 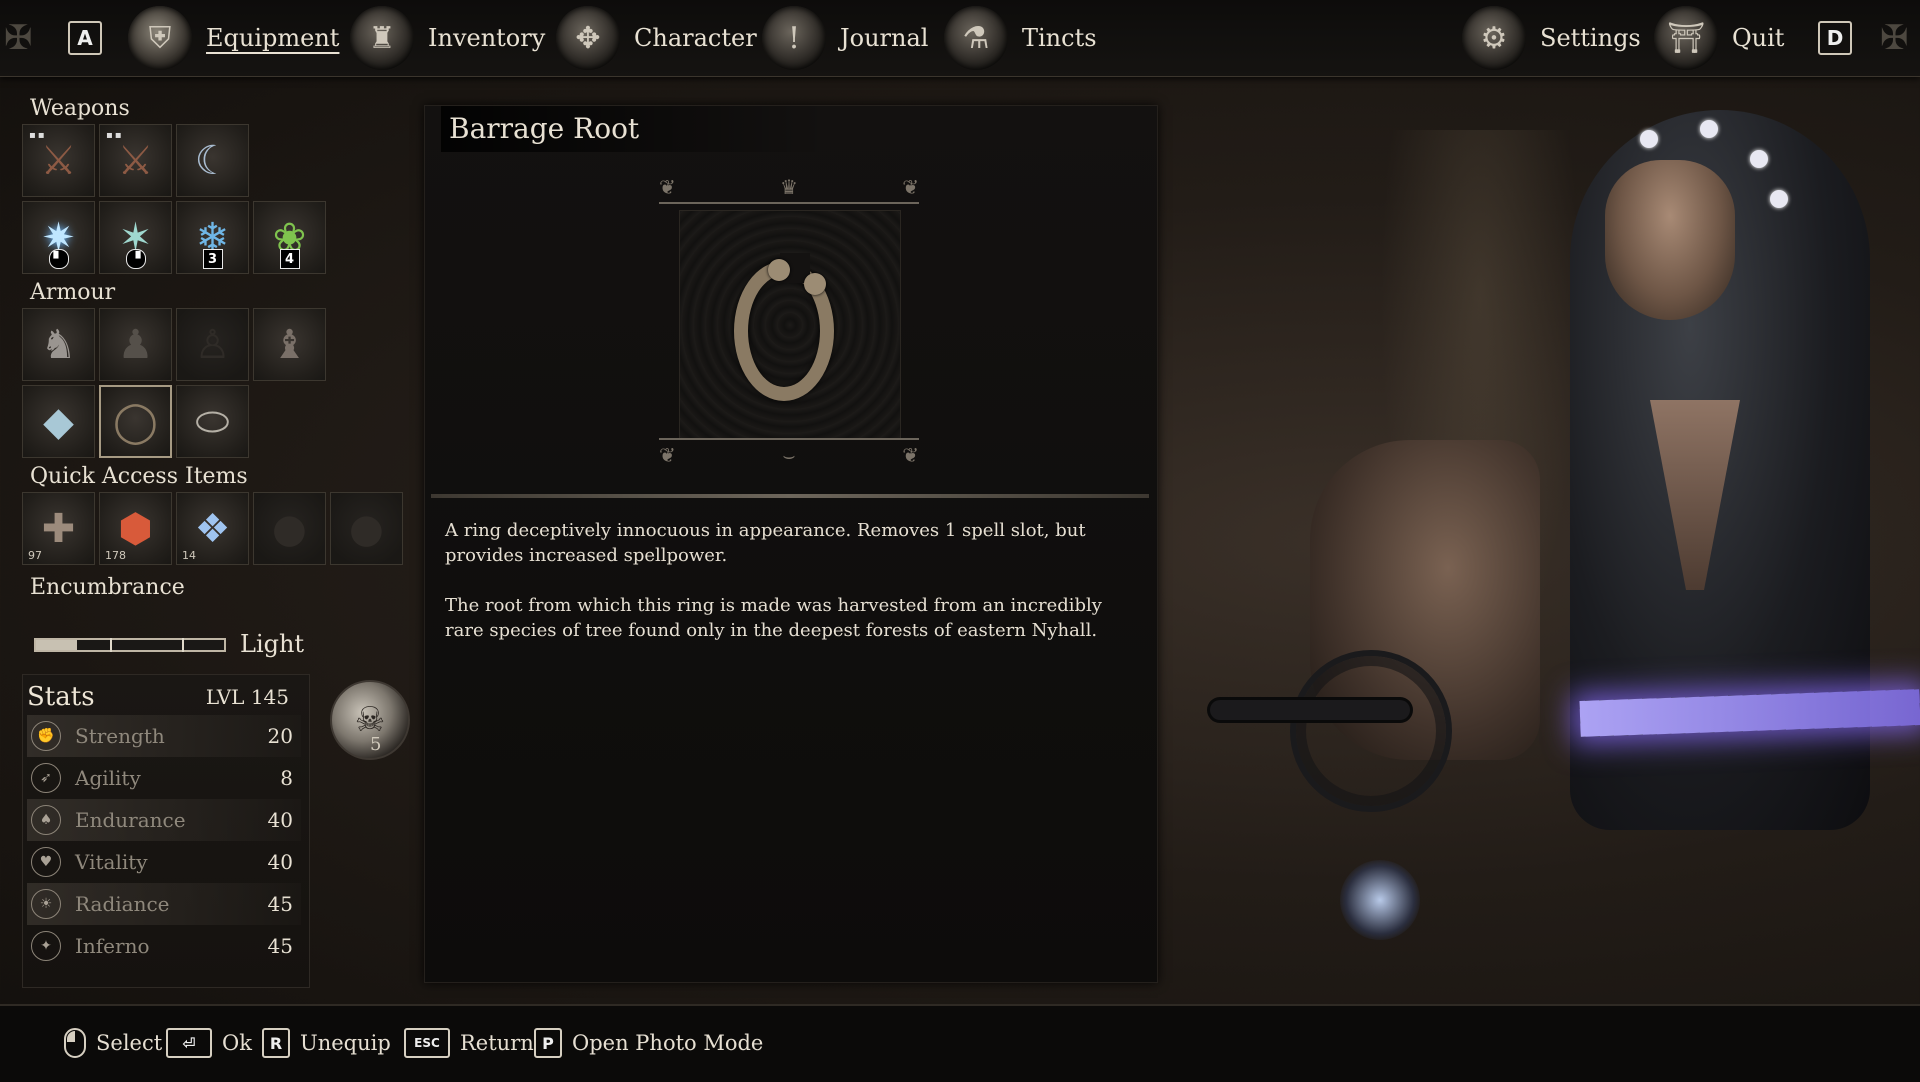 I want to click on cloak-icon: ♟, so click(x=135, y=344).